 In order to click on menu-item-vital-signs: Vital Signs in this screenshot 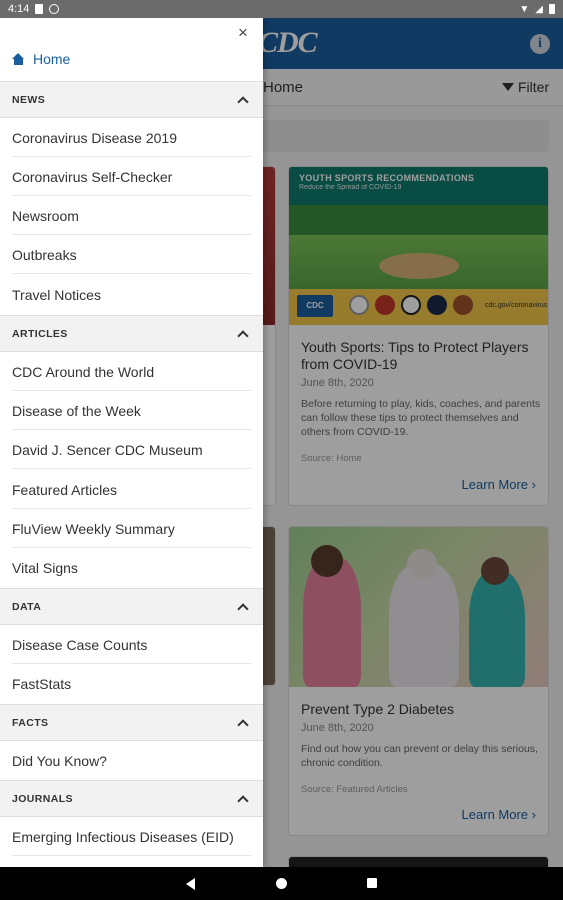, I will do `click(131, 567)`.